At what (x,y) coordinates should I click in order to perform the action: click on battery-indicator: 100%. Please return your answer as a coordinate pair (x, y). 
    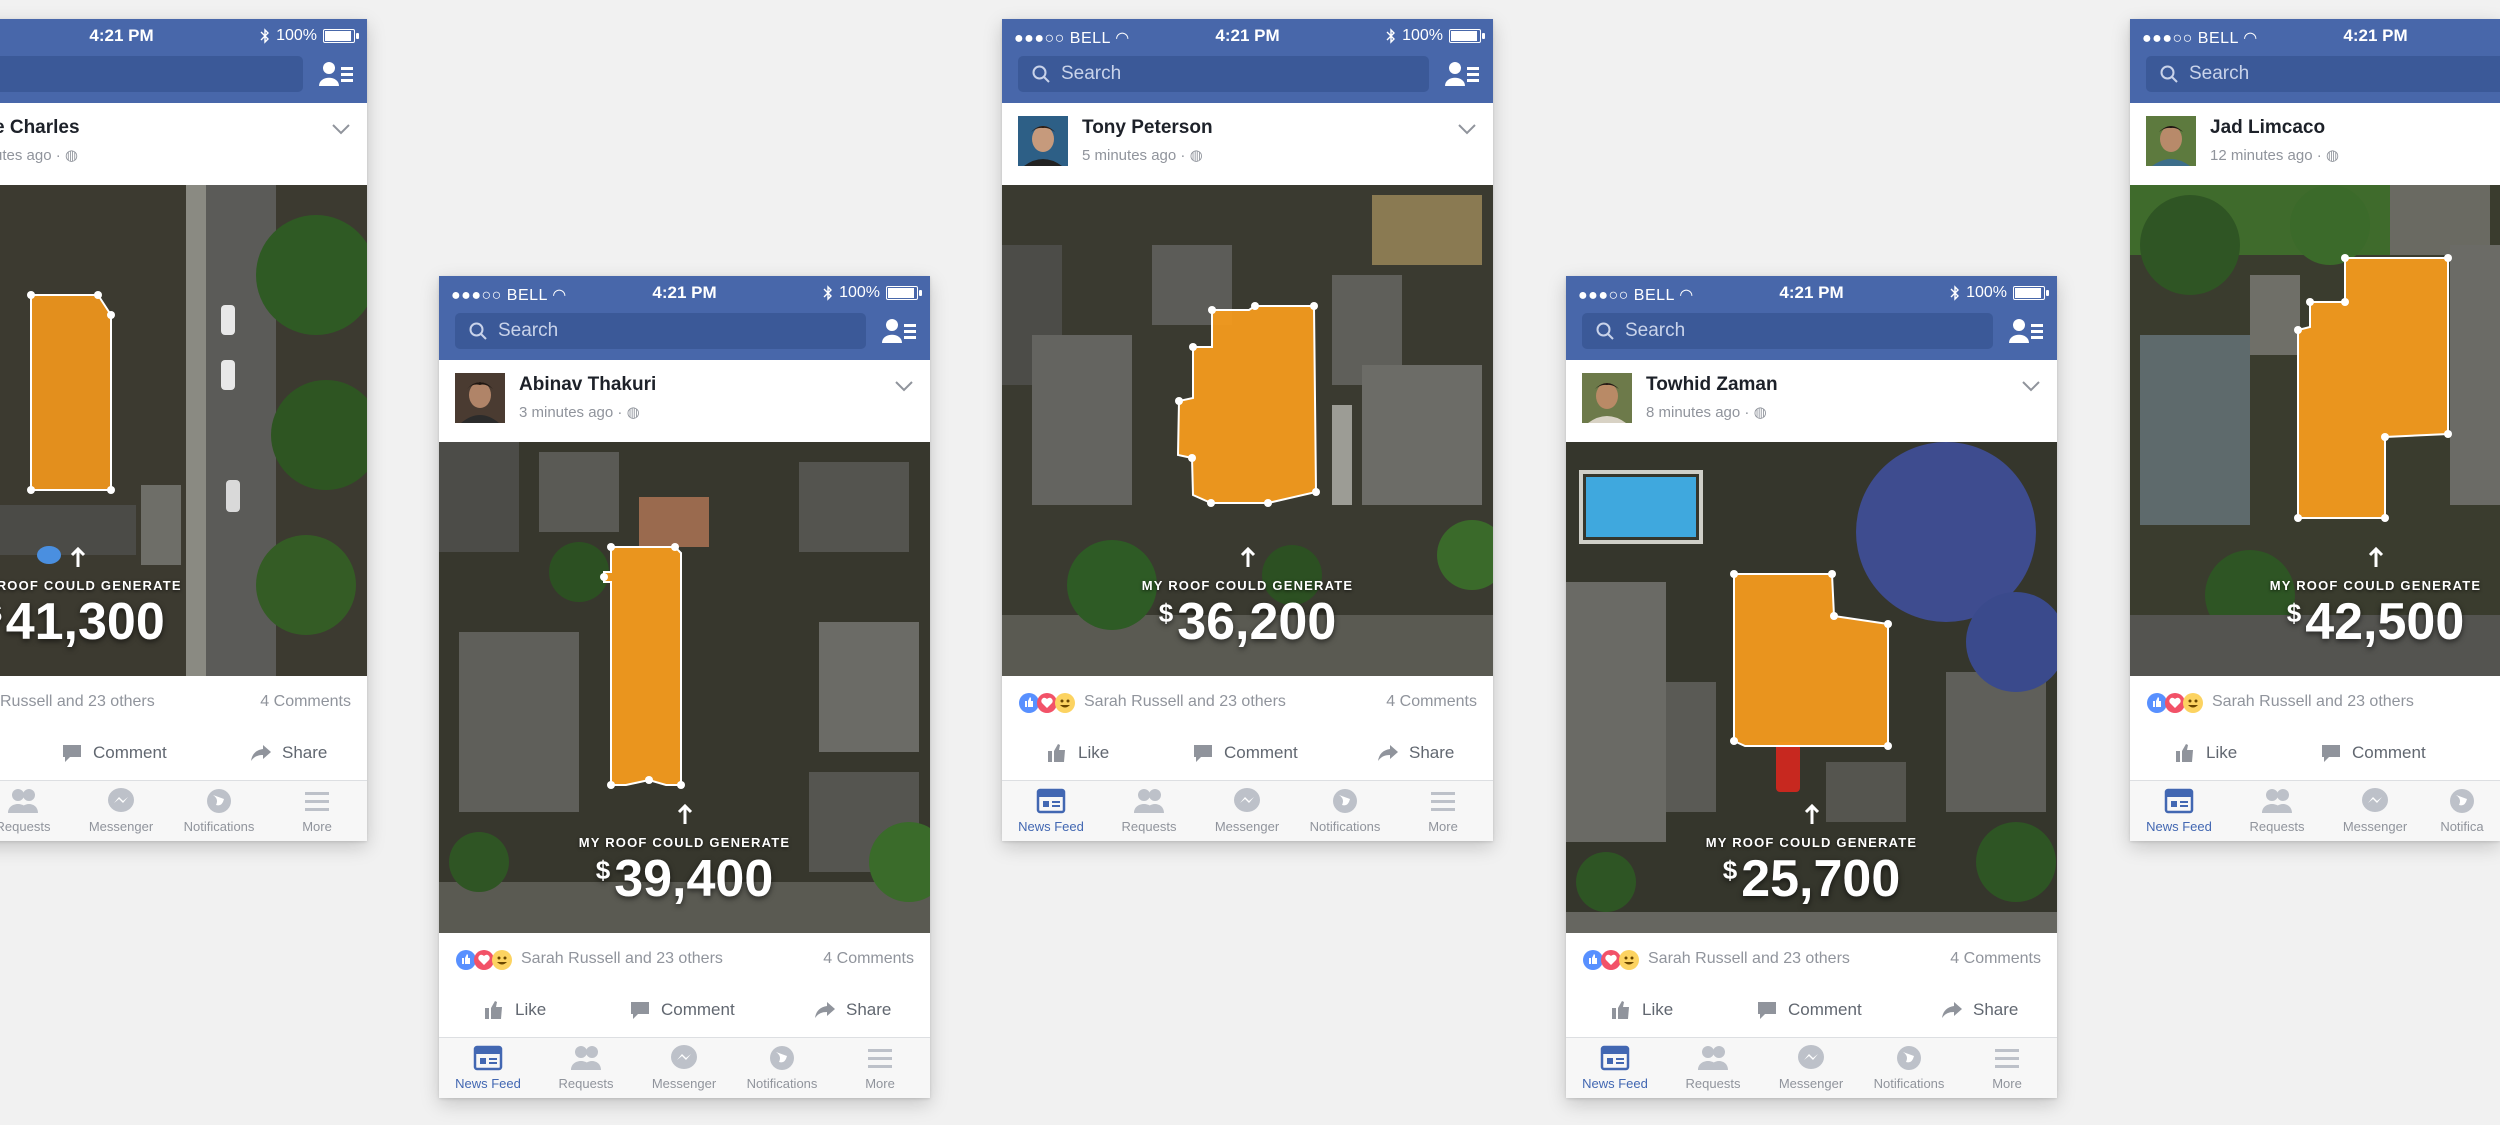
    Looking at the image, I should click on (309, 36).